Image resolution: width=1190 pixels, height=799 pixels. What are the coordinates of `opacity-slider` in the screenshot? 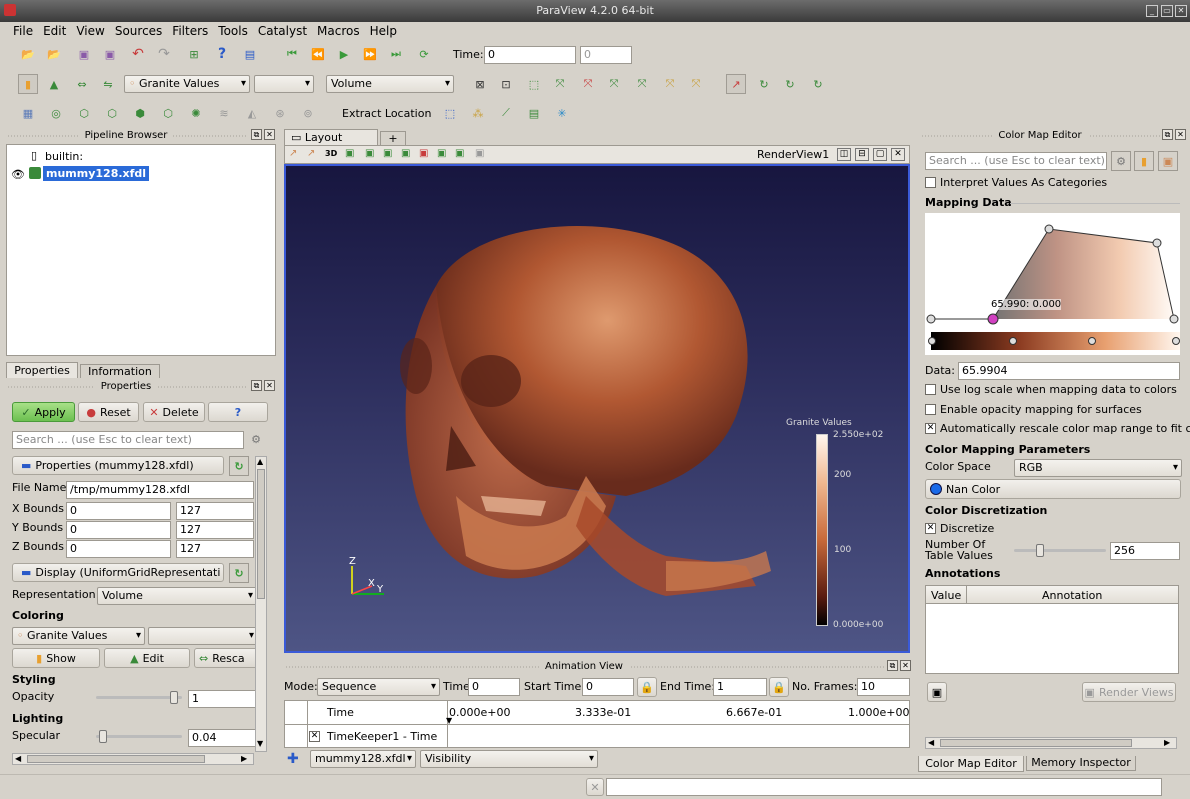 It's located at (139, 697).